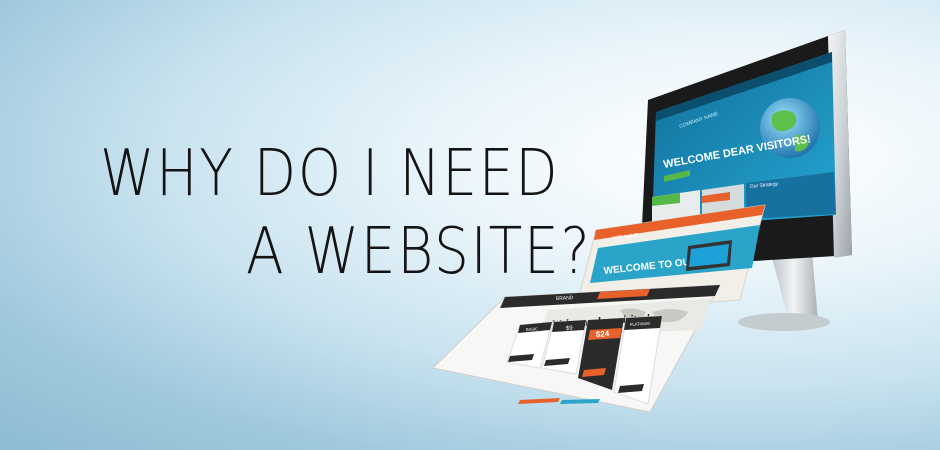 Image resolution: width=940 pixels, height=450 pixels. What do you see at coordinates (576, 348) in the screenshot?
I see `webpage-mockup-front: BRAND Welcome dear visitor! BASIC $9` at bounding box center [576, 348].